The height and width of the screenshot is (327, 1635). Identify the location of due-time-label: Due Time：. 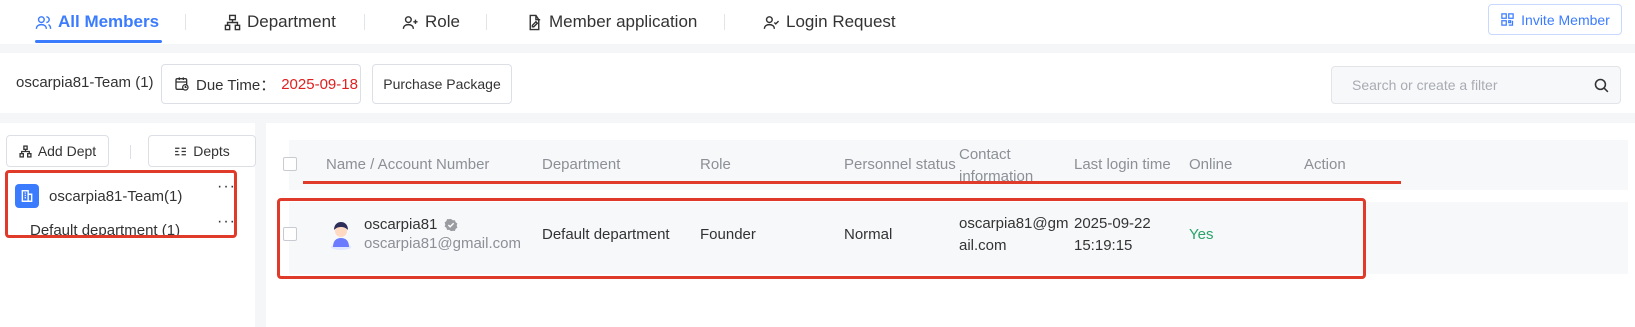
(236, 85).